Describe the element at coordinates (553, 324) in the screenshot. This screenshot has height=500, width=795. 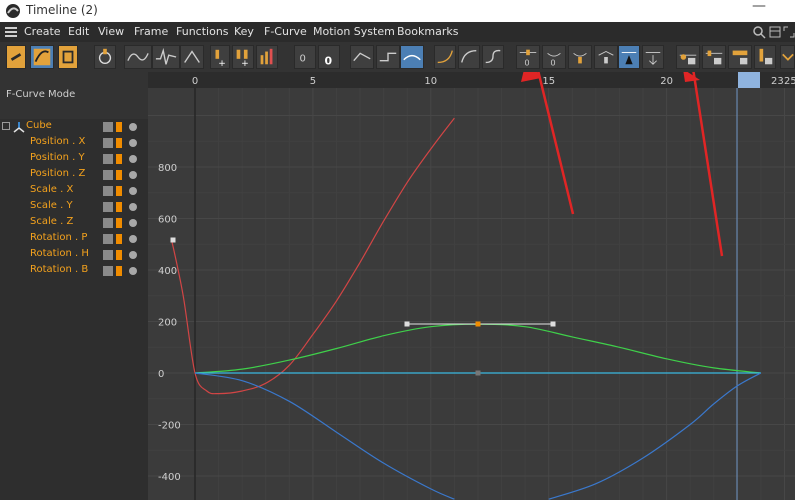
I see `tangent-handle-right` at that location.